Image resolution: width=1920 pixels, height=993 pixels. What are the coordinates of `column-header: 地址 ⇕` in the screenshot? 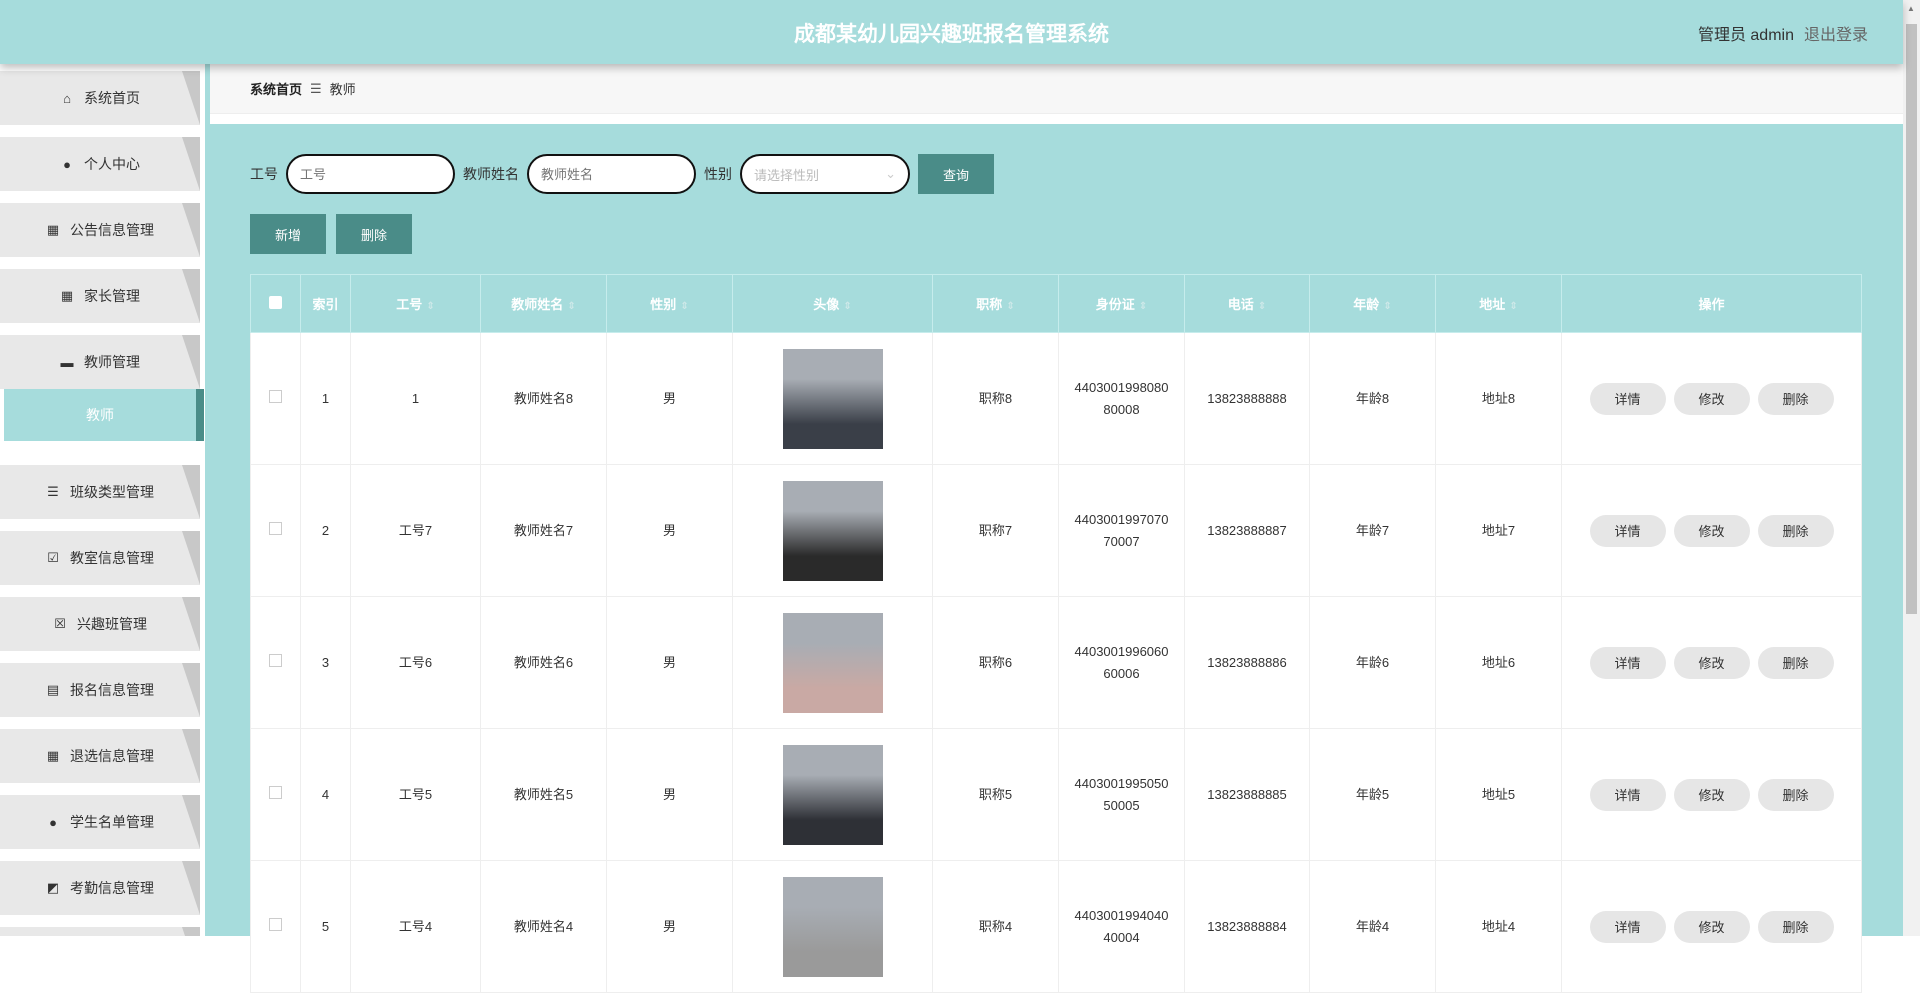 It's located at (1498, 303).